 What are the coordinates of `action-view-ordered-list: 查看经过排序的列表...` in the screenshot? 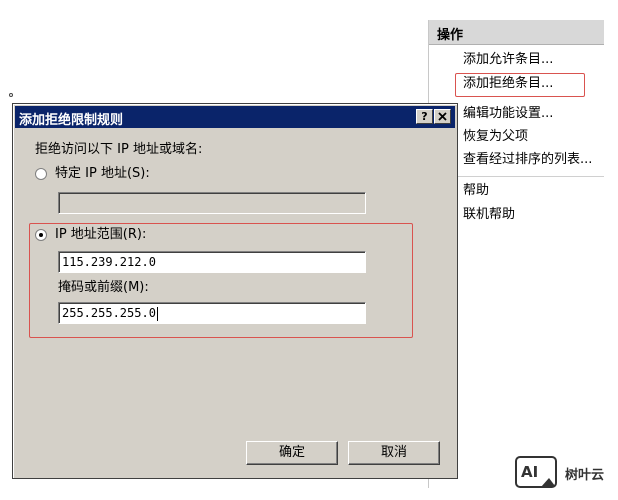 It's located at (527, 160).